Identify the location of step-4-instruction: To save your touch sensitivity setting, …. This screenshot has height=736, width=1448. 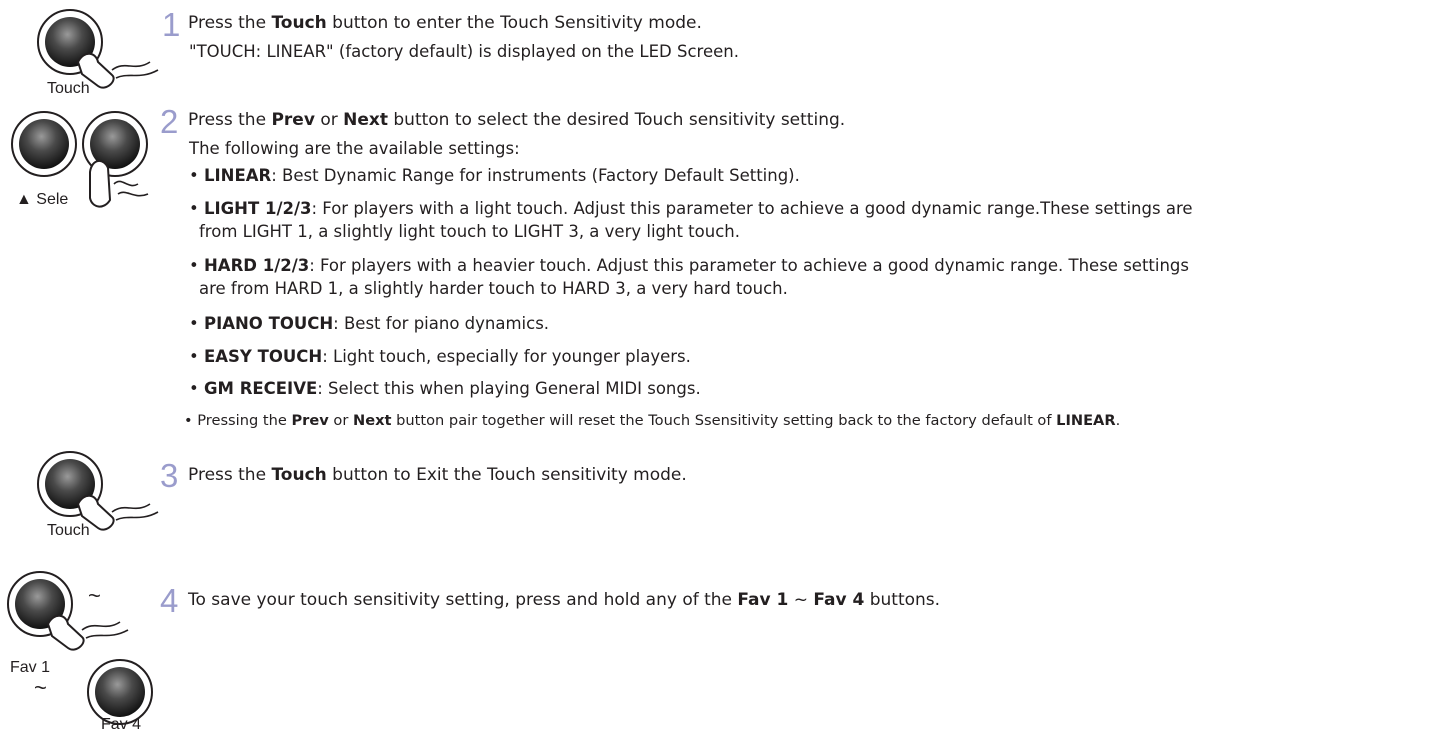
(564, 600).